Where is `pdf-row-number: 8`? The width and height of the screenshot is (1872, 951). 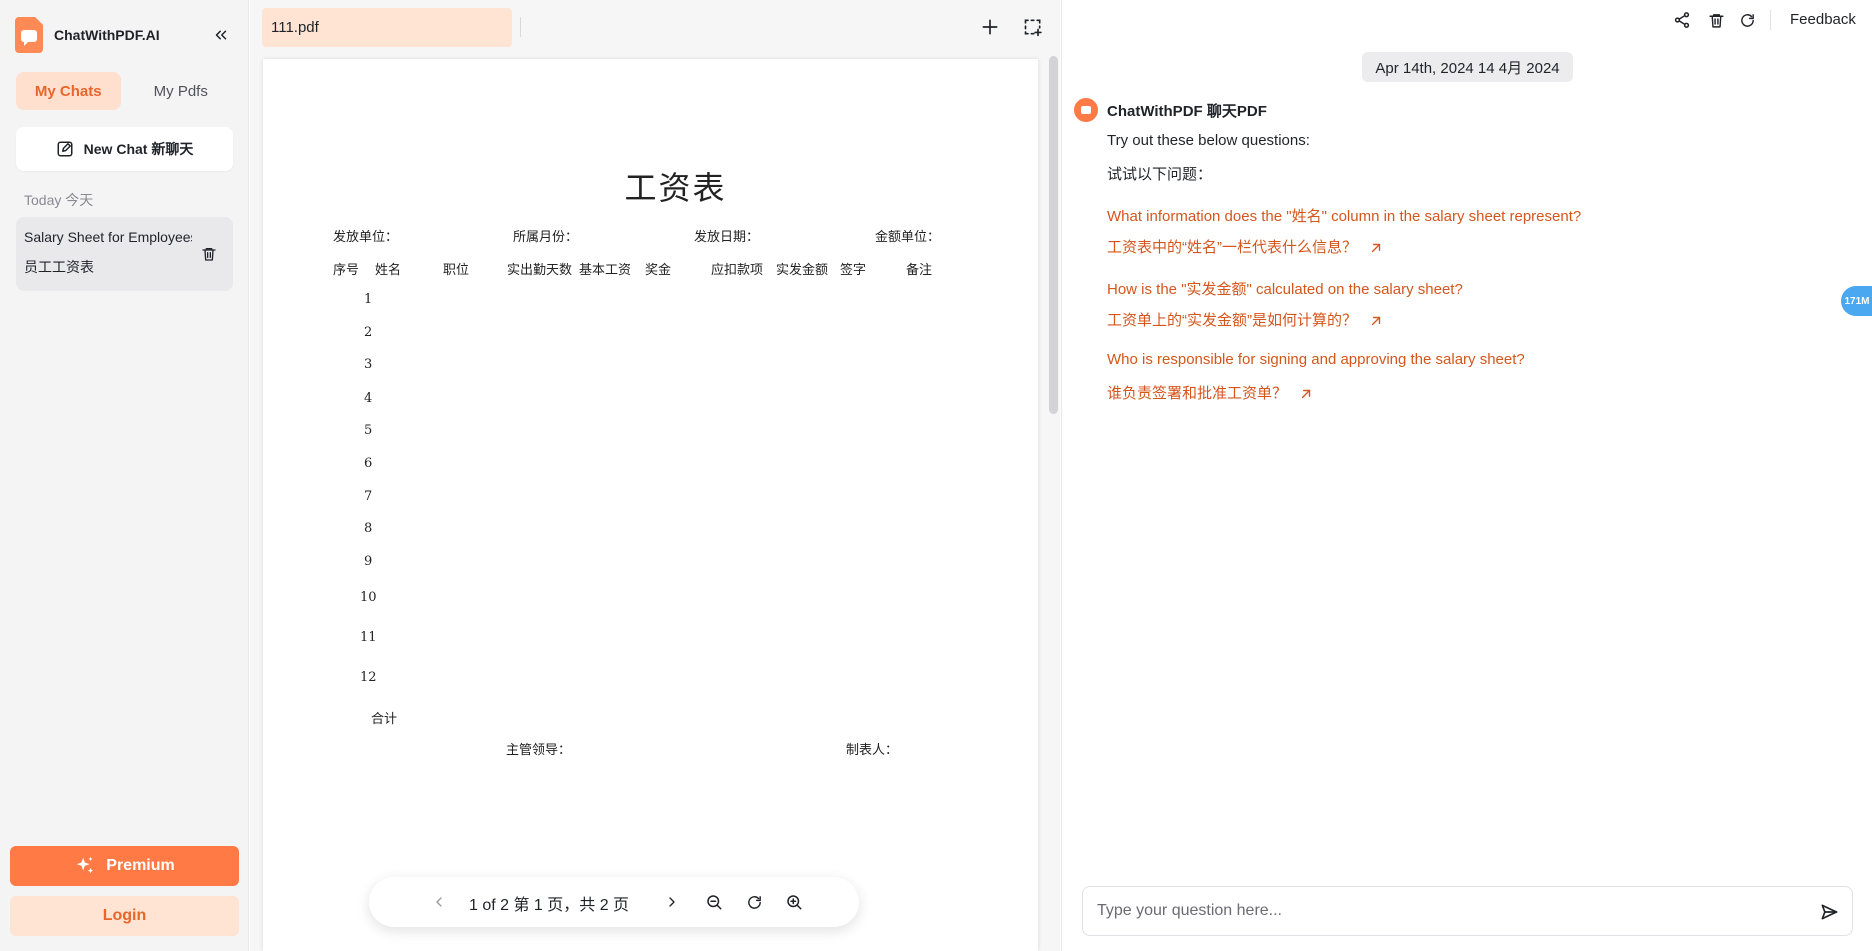
pdf-row-number: 8 is located at coordinates (368, 528).